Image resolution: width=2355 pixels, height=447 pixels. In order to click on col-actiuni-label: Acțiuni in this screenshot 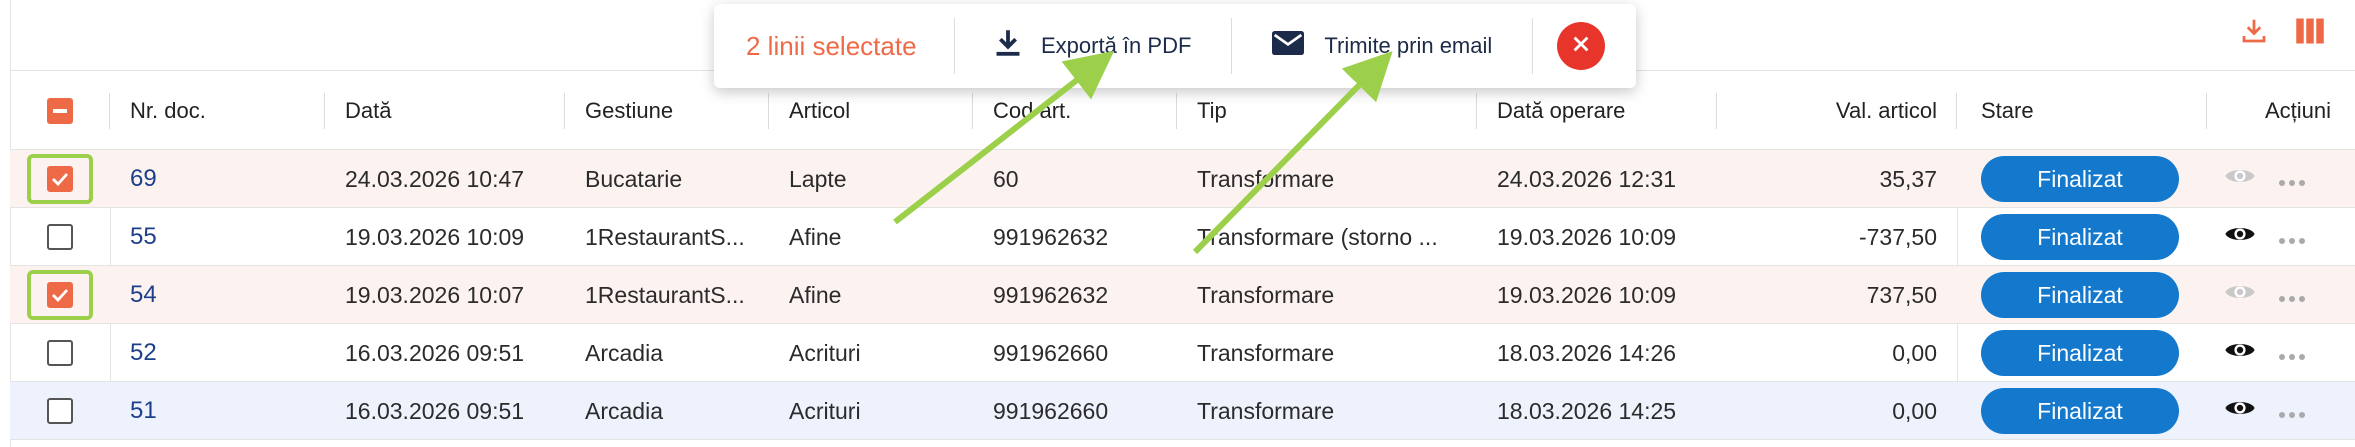, I will do `click(2297, 110)`.